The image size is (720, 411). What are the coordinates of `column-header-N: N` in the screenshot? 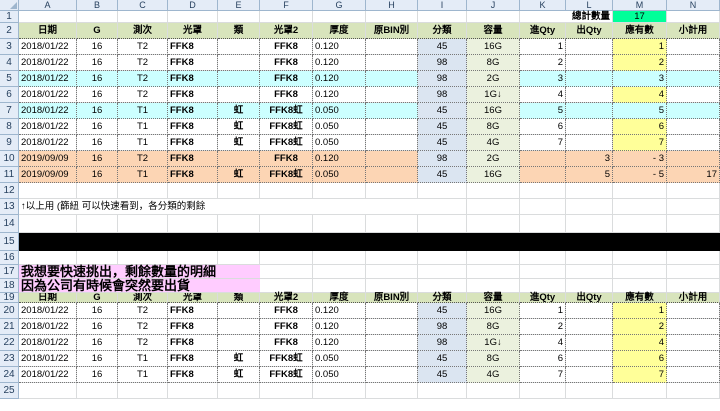 It's located at (693, 5).